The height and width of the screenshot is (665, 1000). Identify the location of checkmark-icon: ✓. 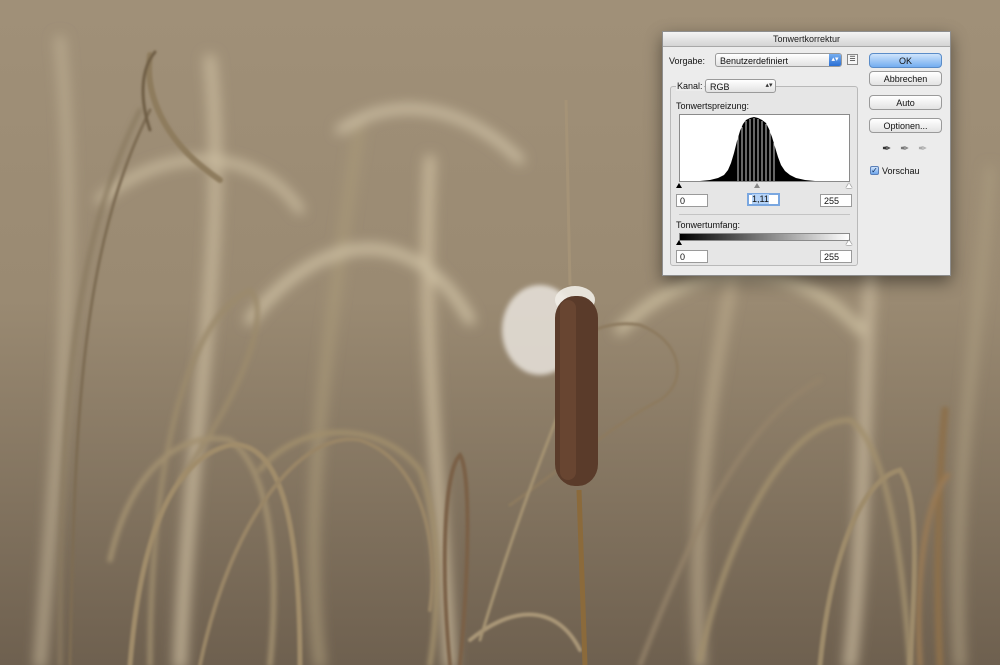
(874, 170).